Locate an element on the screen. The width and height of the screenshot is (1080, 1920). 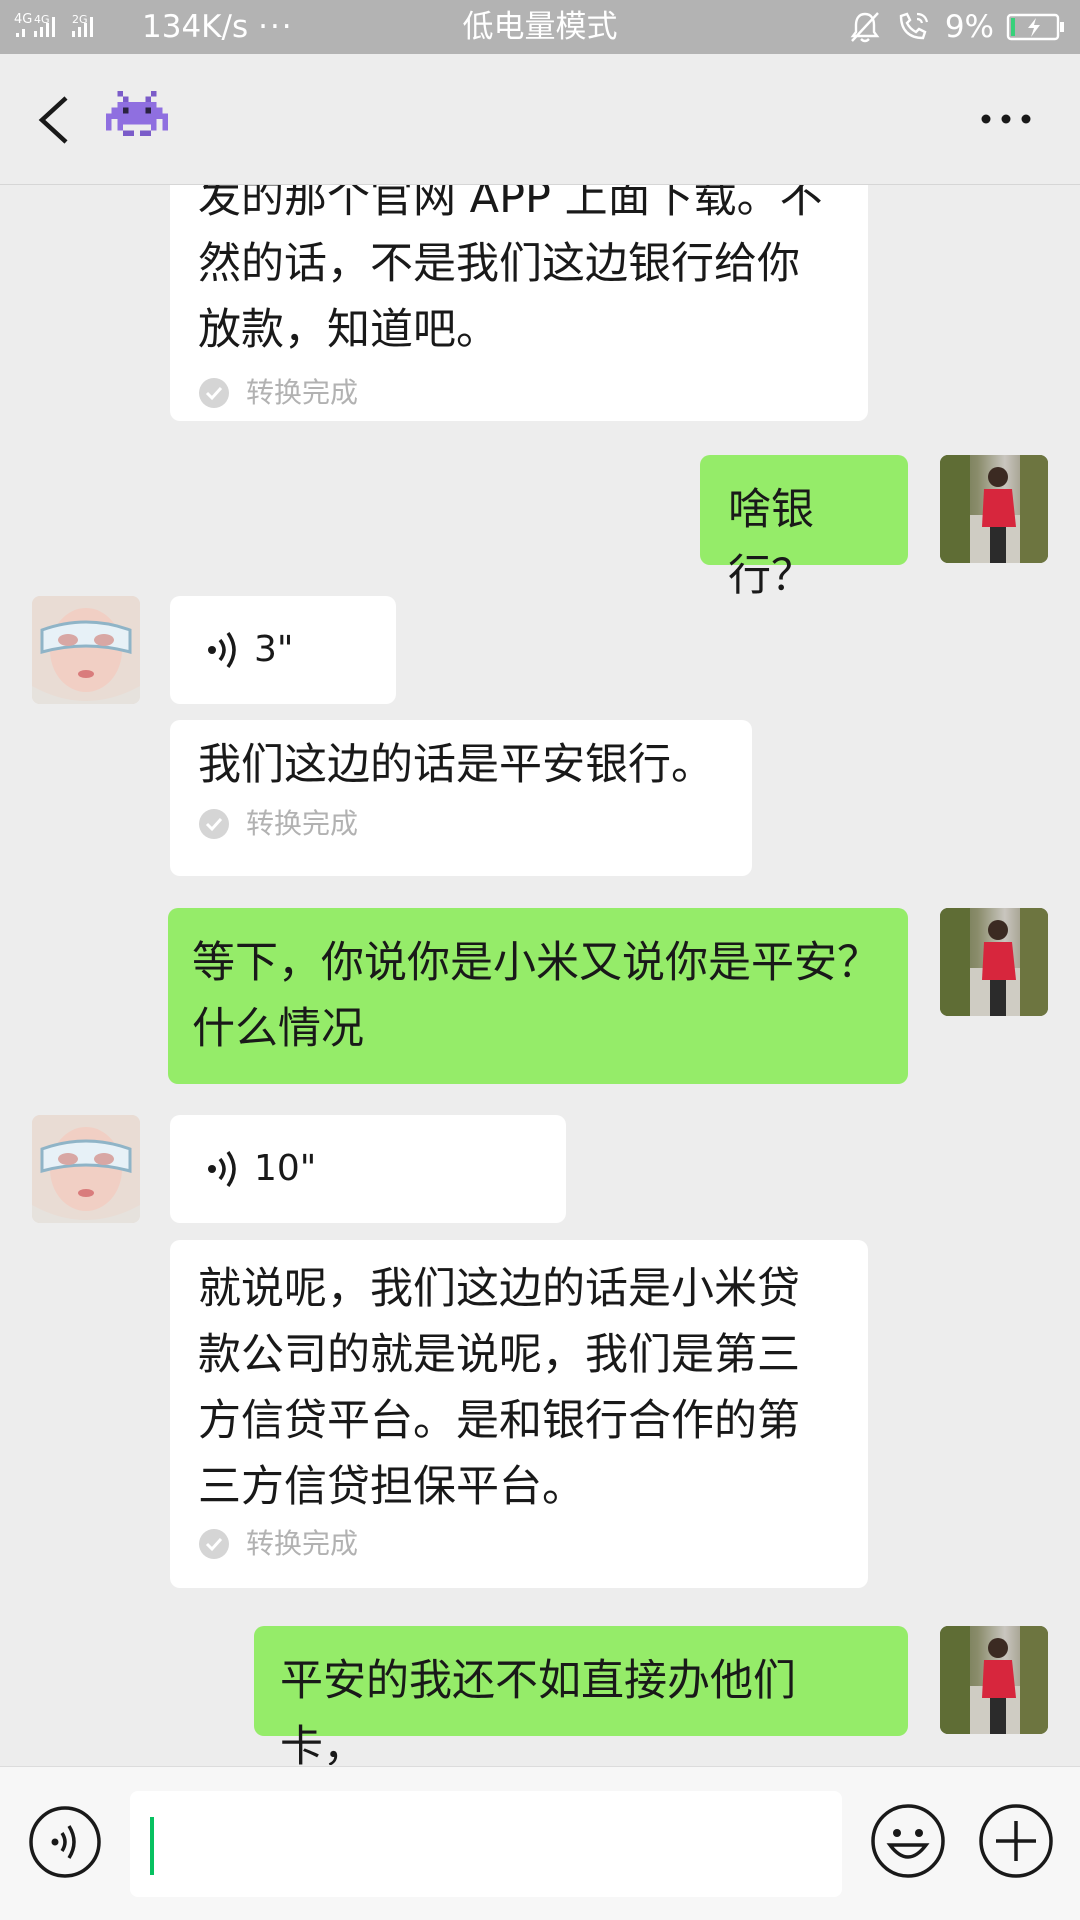
battery-level-fill is located at coordinates (1013, 27).